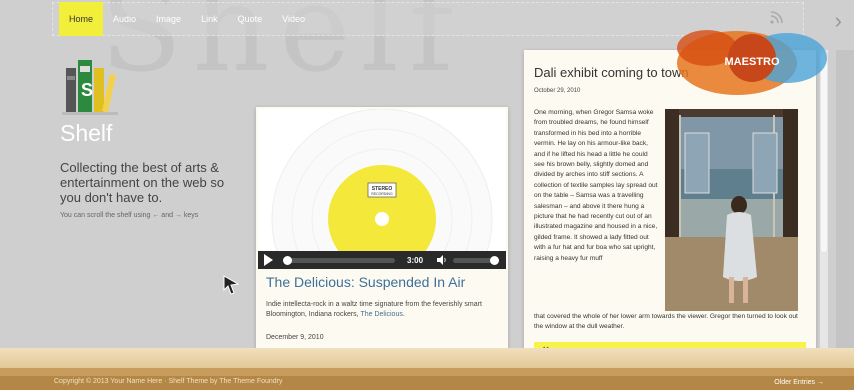 The width and height of the screenshot is (854, 390). I want to click on svg-text: S, so click(87, 90).